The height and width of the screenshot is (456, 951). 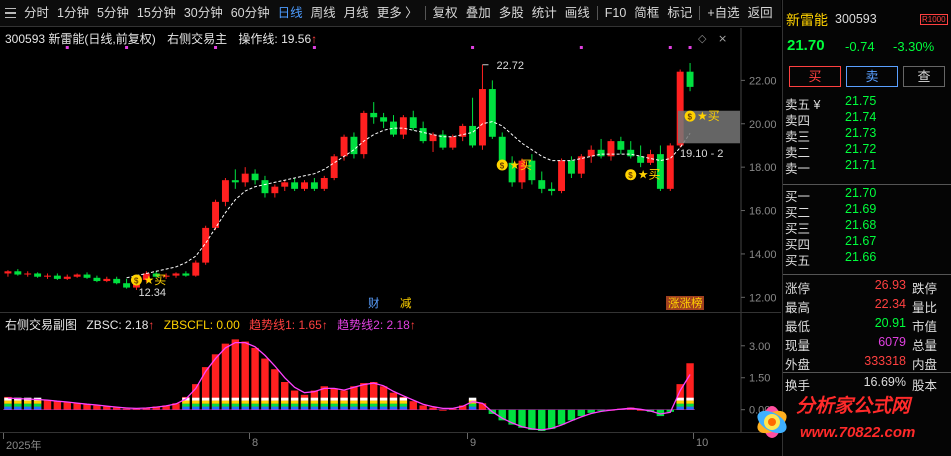 I want to click on zbscfl-value: ZBSCFL: 0.00, so click(x=201, y=325).